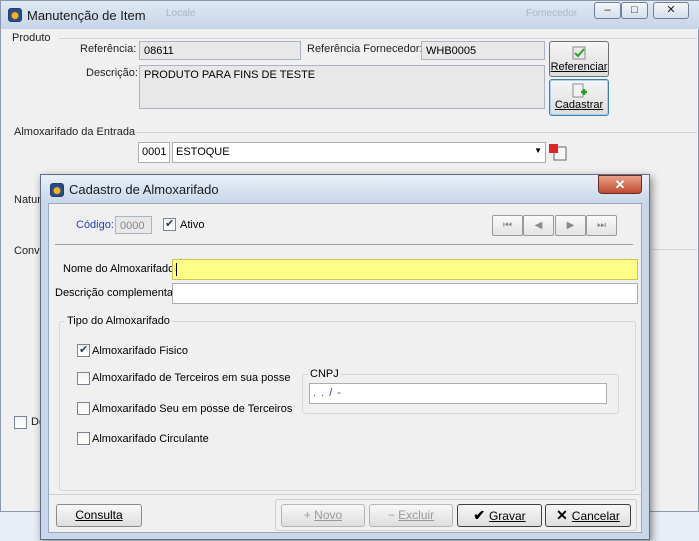 This screenshot has width=699, height=541. Describe the element at coordinates (112, 73) in the screenshot. I see `descricao-label: Descrição:` at that location.